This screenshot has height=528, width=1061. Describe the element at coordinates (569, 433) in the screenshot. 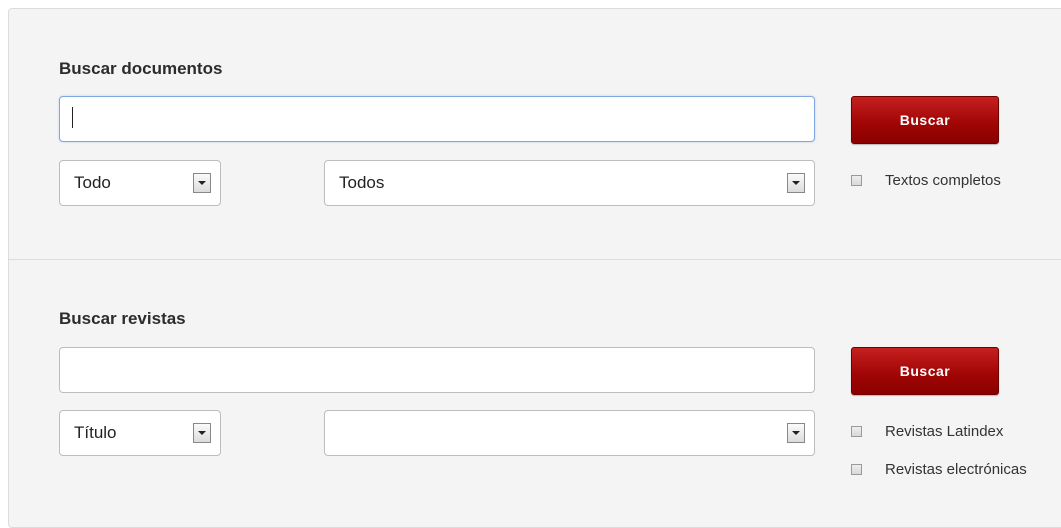

I see `journals-scope-select` at that location.